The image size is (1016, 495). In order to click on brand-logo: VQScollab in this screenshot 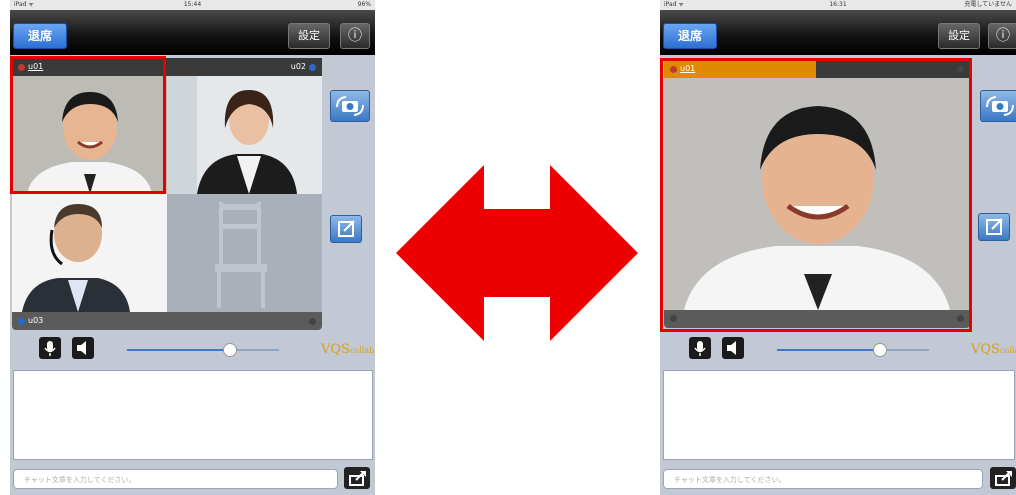, I will do `click(993, 349)`.